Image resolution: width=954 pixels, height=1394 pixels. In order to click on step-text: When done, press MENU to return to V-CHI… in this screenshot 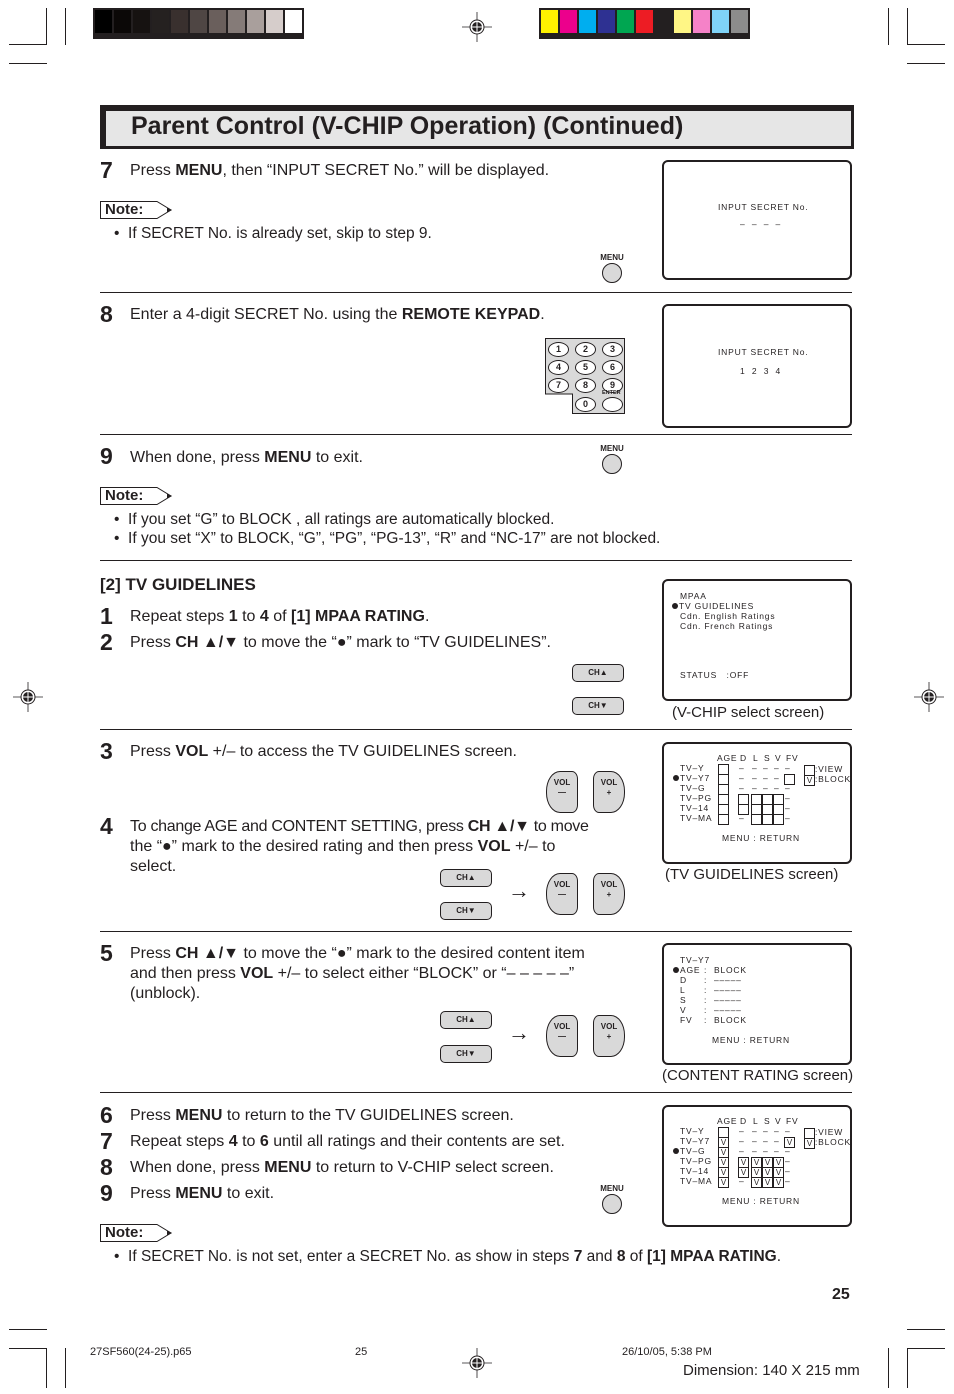, I will do `click(342, 1167)`.